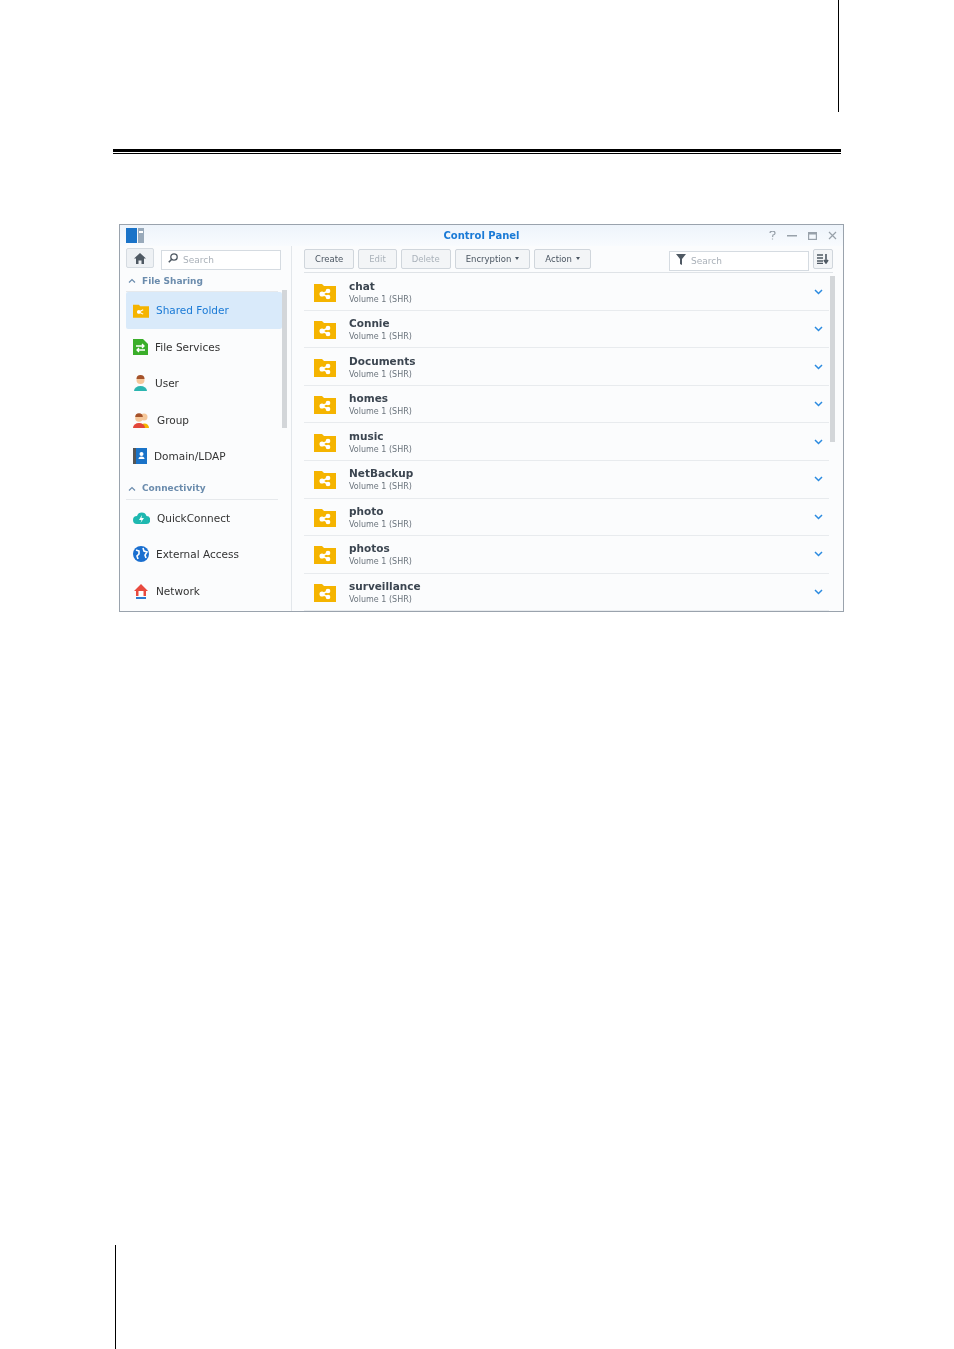 Image resolution: width=954 pixels, height=1349 pixels. What do you see at coordinates (739, 260) in the screenshot?
I see `filter-field: Search` at bounding box center [739, 260].